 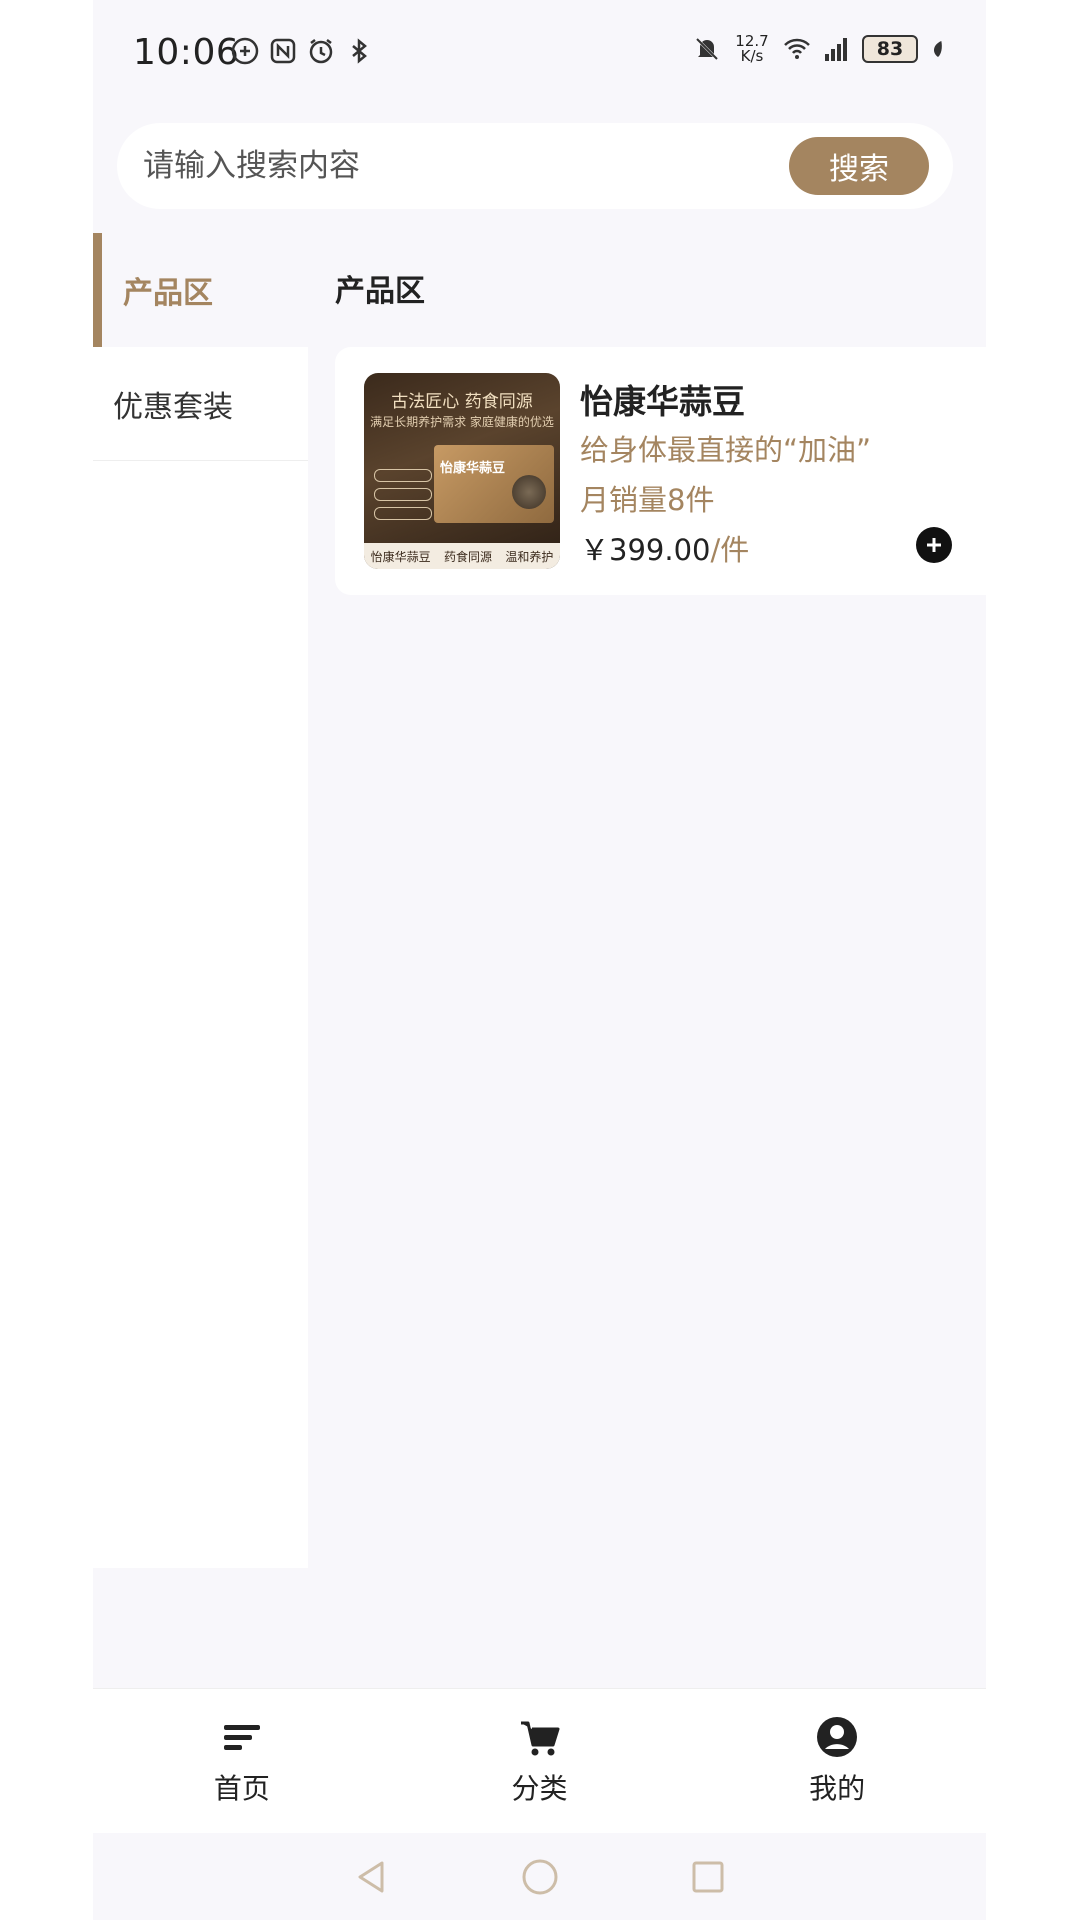 I want to click on status-icons-right: 12.7 K/s 83, so click(x=820, y=49).